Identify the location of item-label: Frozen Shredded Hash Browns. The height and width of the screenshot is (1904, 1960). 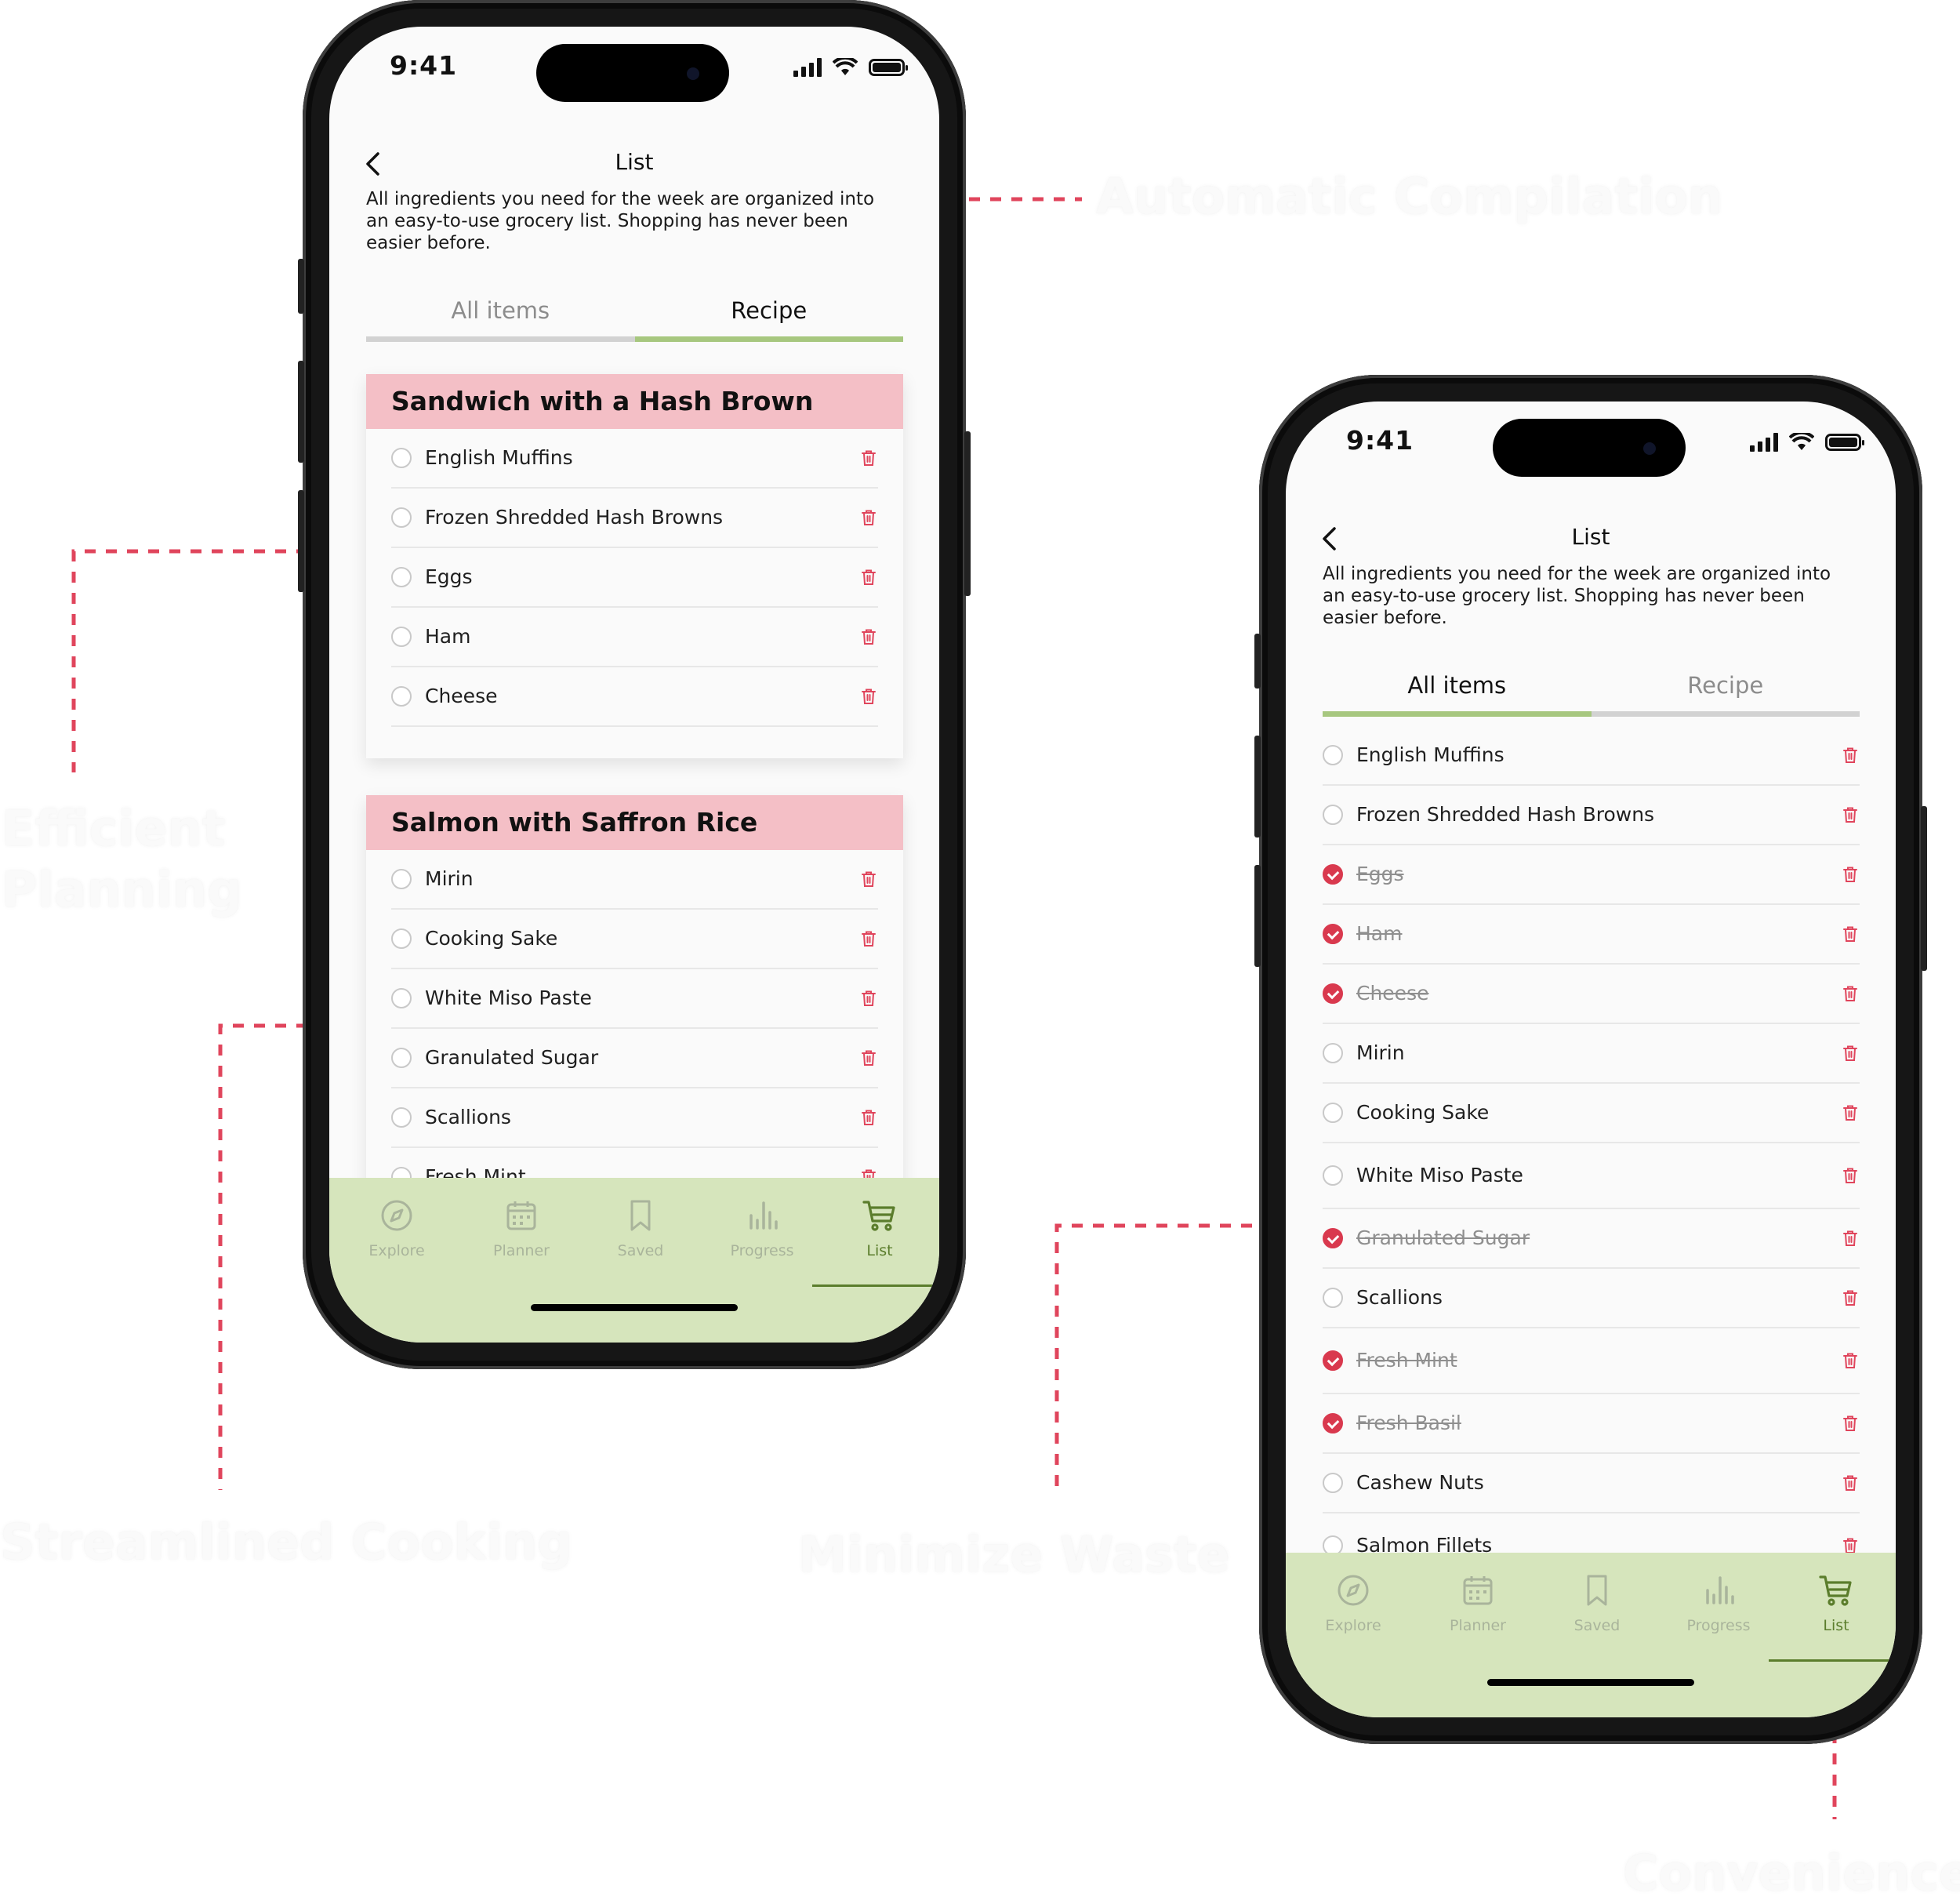
(574, 517).